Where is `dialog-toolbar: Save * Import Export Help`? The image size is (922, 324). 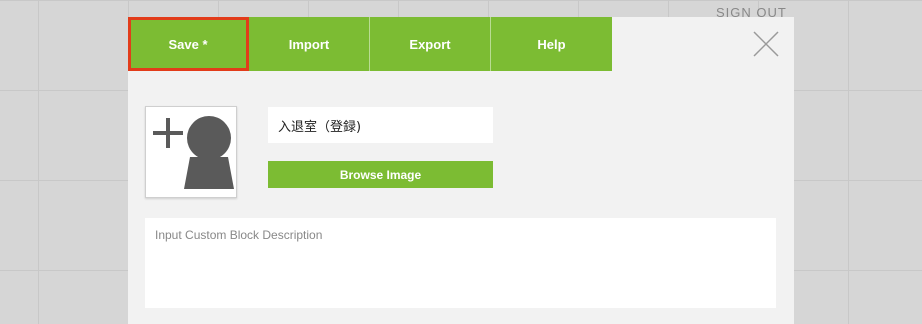 dialog-toolbar: Save * Import Export Help is located at coordinates (370, 44).